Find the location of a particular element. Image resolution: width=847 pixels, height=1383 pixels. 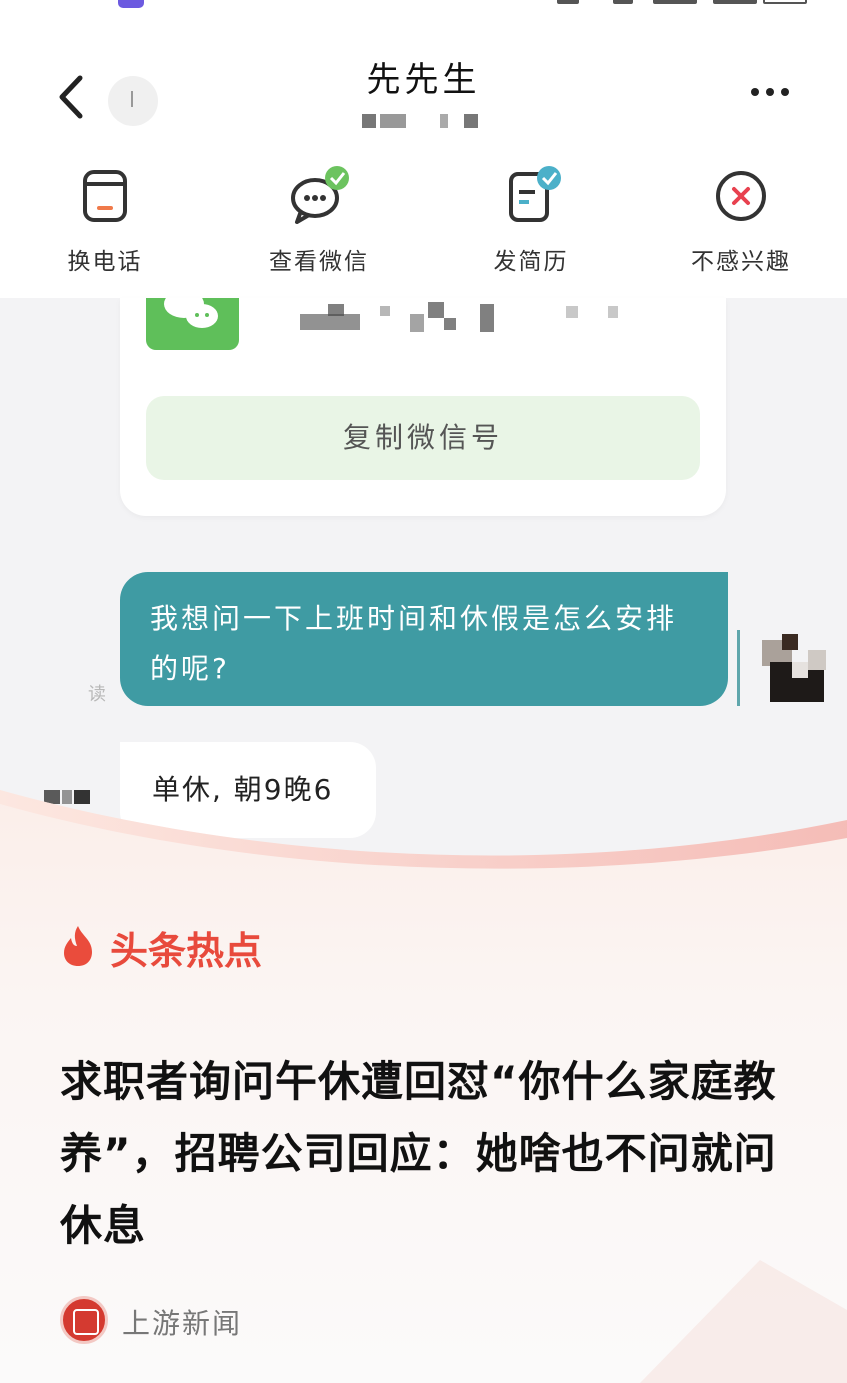

more-icon is located at coordinates (773, 93).